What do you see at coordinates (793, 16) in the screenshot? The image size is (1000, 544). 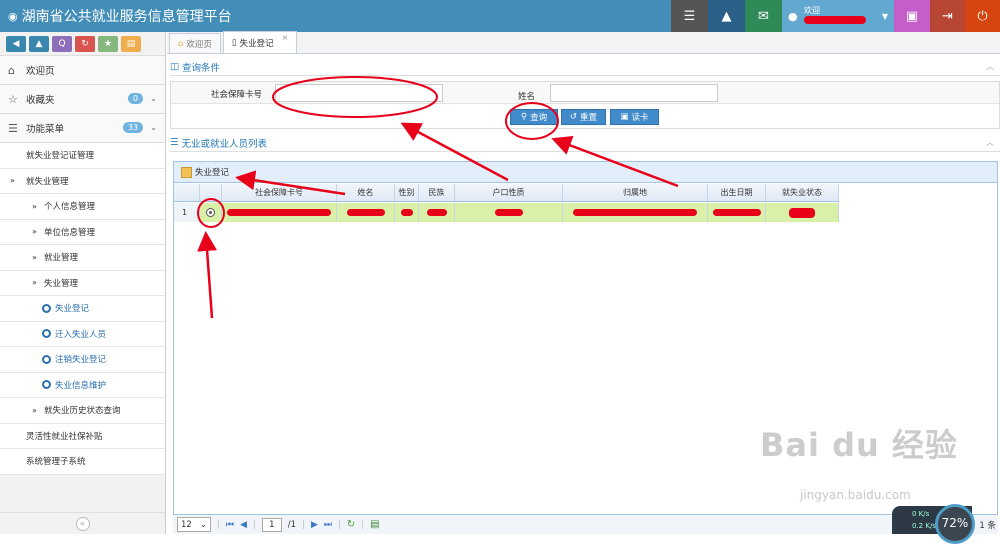 I see `user-icon: ●` at bounding box center [793, 16].